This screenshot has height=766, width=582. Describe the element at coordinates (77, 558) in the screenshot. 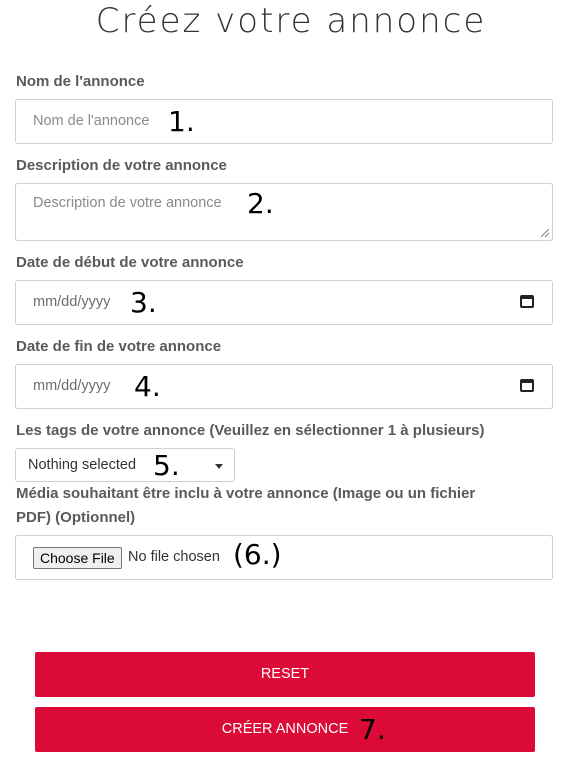

I see `choose-file-button: Choose File` at that location.